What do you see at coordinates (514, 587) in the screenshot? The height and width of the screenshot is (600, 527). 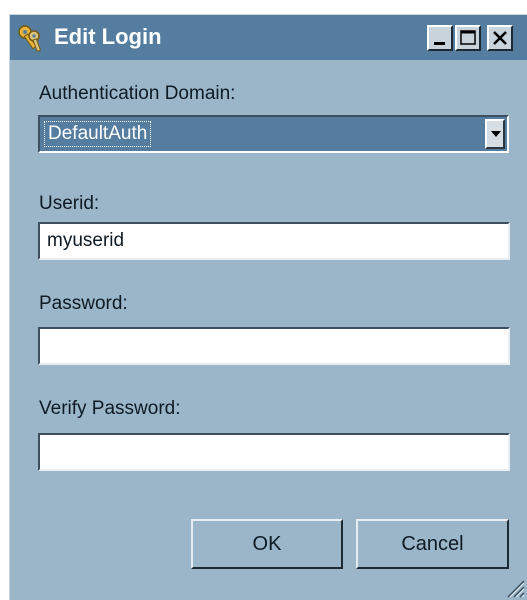 I see `resize-grip-icon` at bounding box center [514, 587].